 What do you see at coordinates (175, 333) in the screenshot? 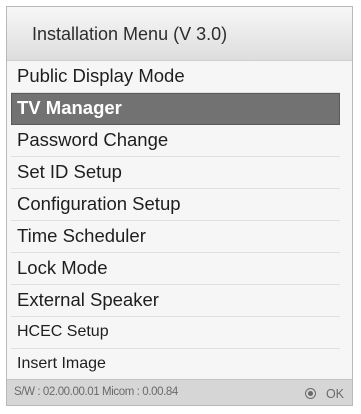
I see `menu-item-hcec-setup: HCEC Setup` at bounding box center [175, 333].